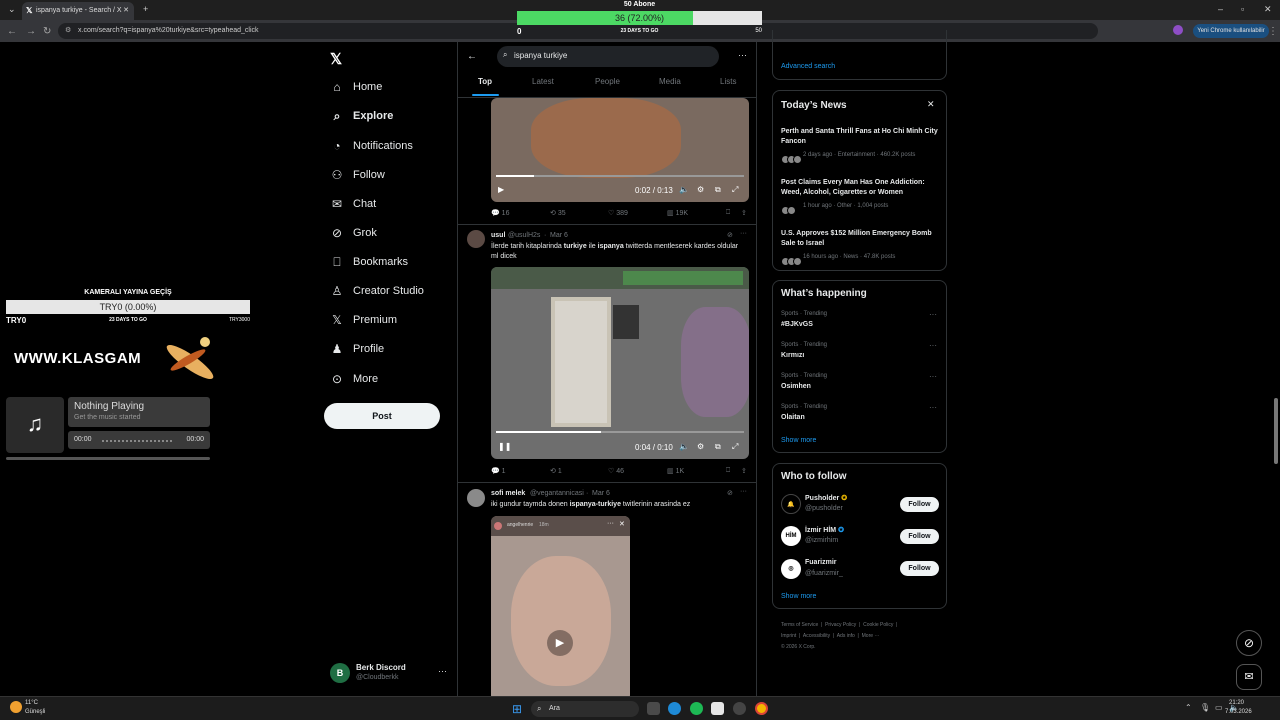  I want to click on edge-icon, so click(674, 708).